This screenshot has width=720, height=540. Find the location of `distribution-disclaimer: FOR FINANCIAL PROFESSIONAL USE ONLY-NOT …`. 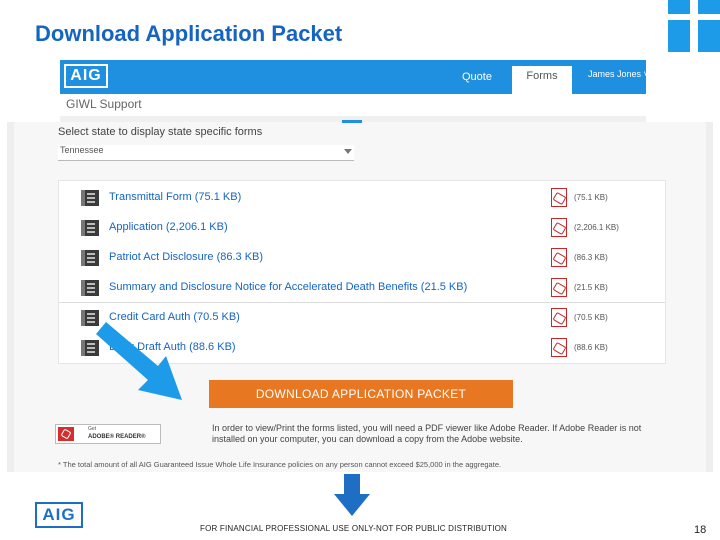

distribution-disclaimer: FOR FINANCIAL PROFESSIONAL USE ONLY-NOT … is located at coordinates (354, 528).